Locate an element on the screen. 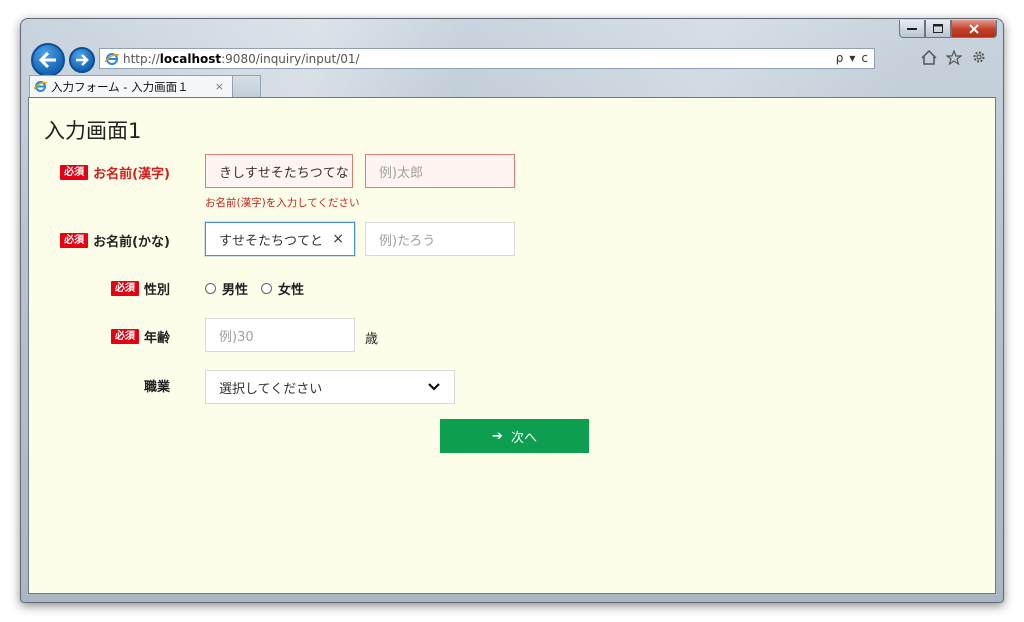  forward-button is located at coordinates (82, 60).